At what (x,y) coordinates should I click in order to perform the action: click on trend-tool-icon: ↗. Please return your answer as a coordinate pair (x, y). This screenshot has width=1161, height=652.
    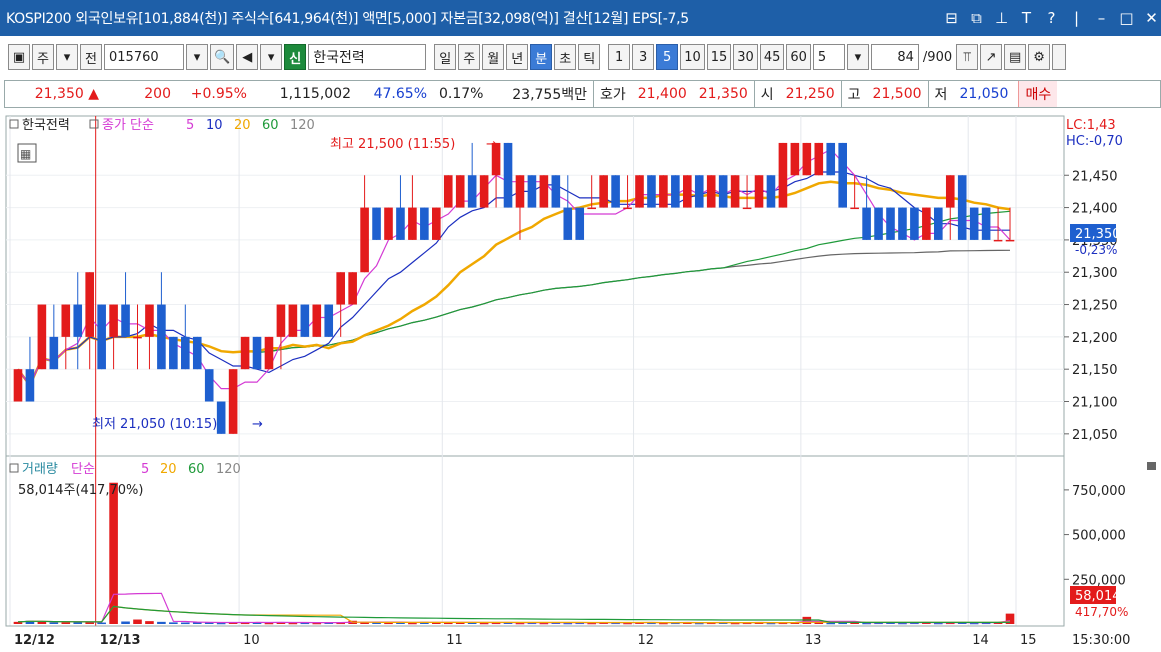
    Looking at the image, I should click on (991, 57).